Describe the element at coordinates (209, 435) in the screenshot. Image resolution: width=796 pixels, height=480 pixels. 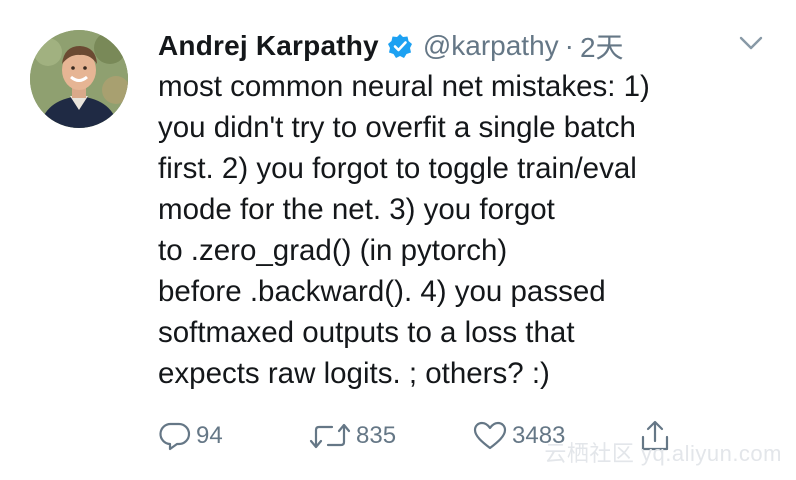
I see `reply-count: 94` at that location.